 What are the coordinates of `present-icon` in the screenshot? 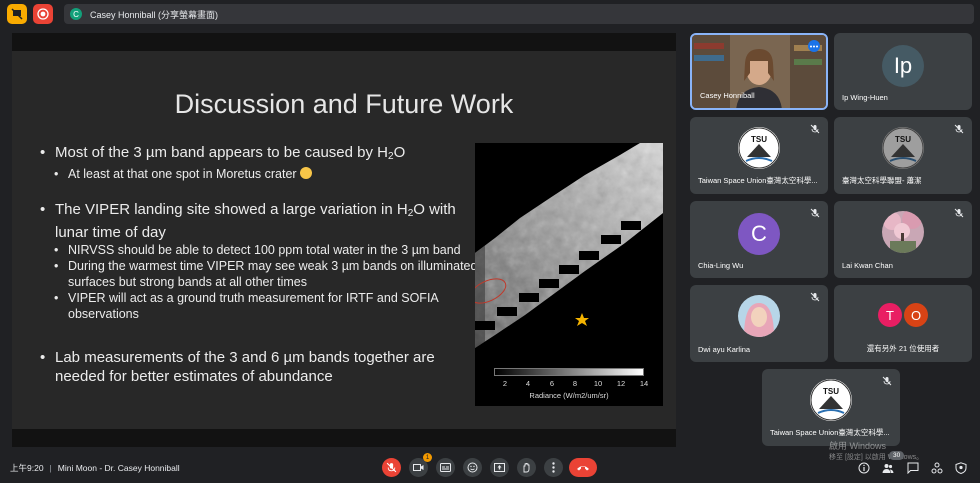 It's located at (499, 467).